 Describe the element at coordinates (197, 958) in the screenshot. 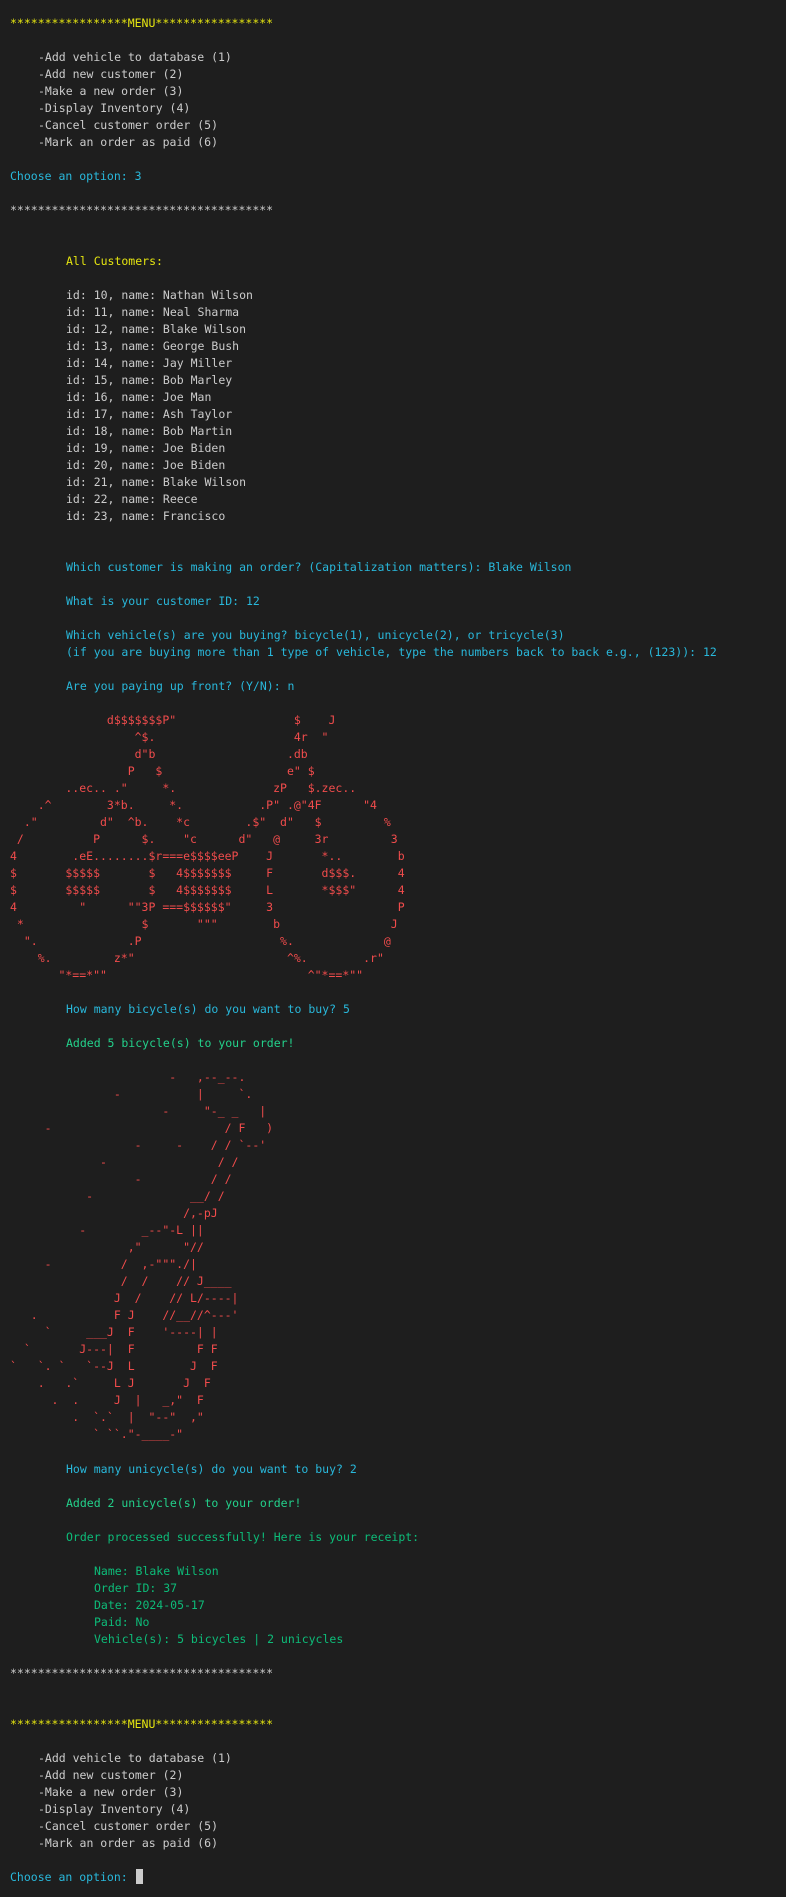

I see `bicycle-art-line: %. z*" ^%. .r"` at that location.